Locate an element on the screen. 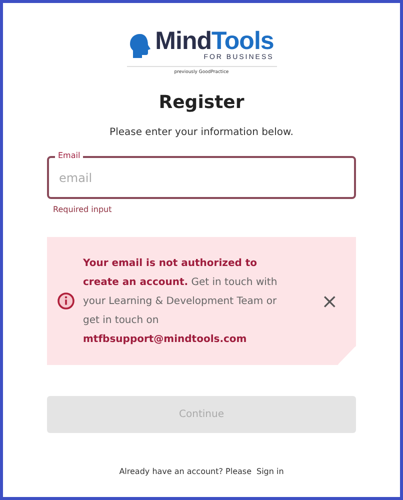  brand-name: MindTools is located at coordinates (214, 41).